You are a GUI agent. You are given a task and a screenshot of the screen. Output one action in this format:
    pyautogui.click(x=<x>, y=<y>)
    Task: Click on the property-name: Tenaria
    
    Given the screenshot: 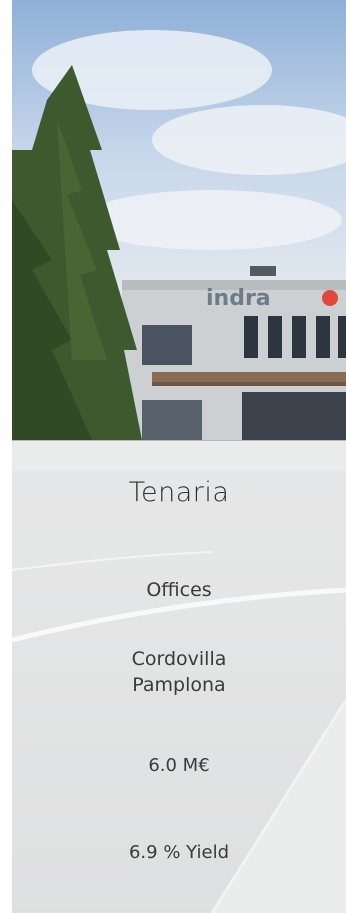 What is the action you would take?
    pyautogui.click(x=179, y=492)
    